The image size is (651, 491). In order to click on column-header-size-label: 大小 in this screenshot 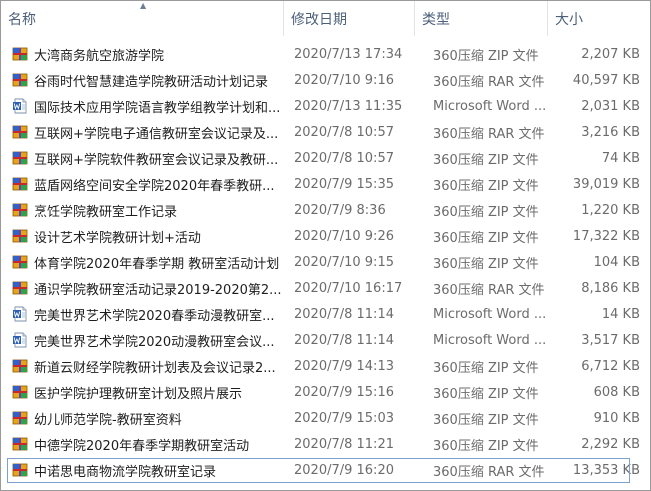, I will do `click(569, 19)`.